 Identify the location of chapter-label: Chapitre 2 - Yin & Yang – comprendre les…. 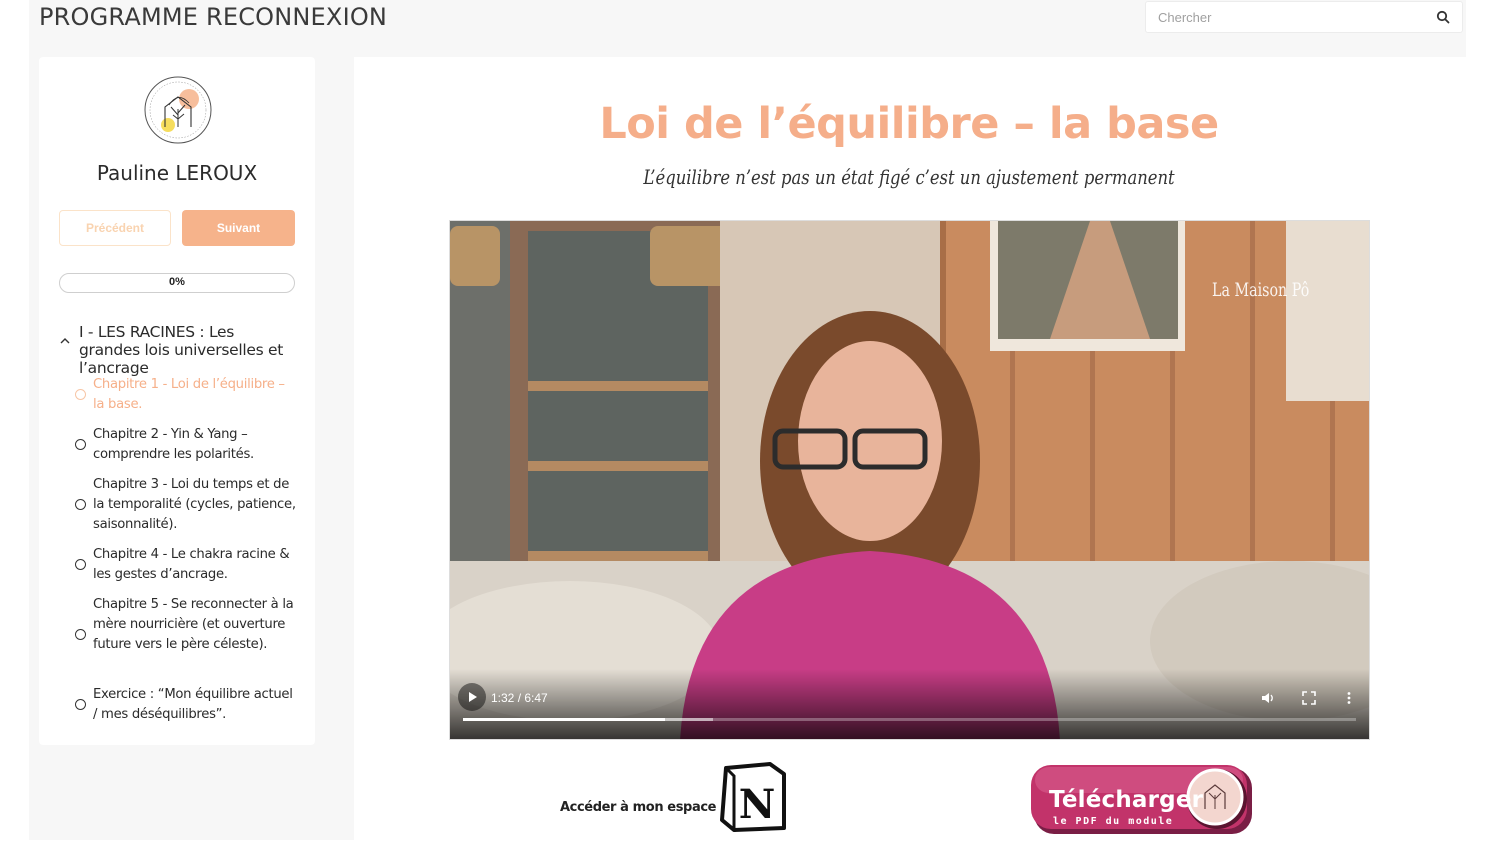
(173, 444).